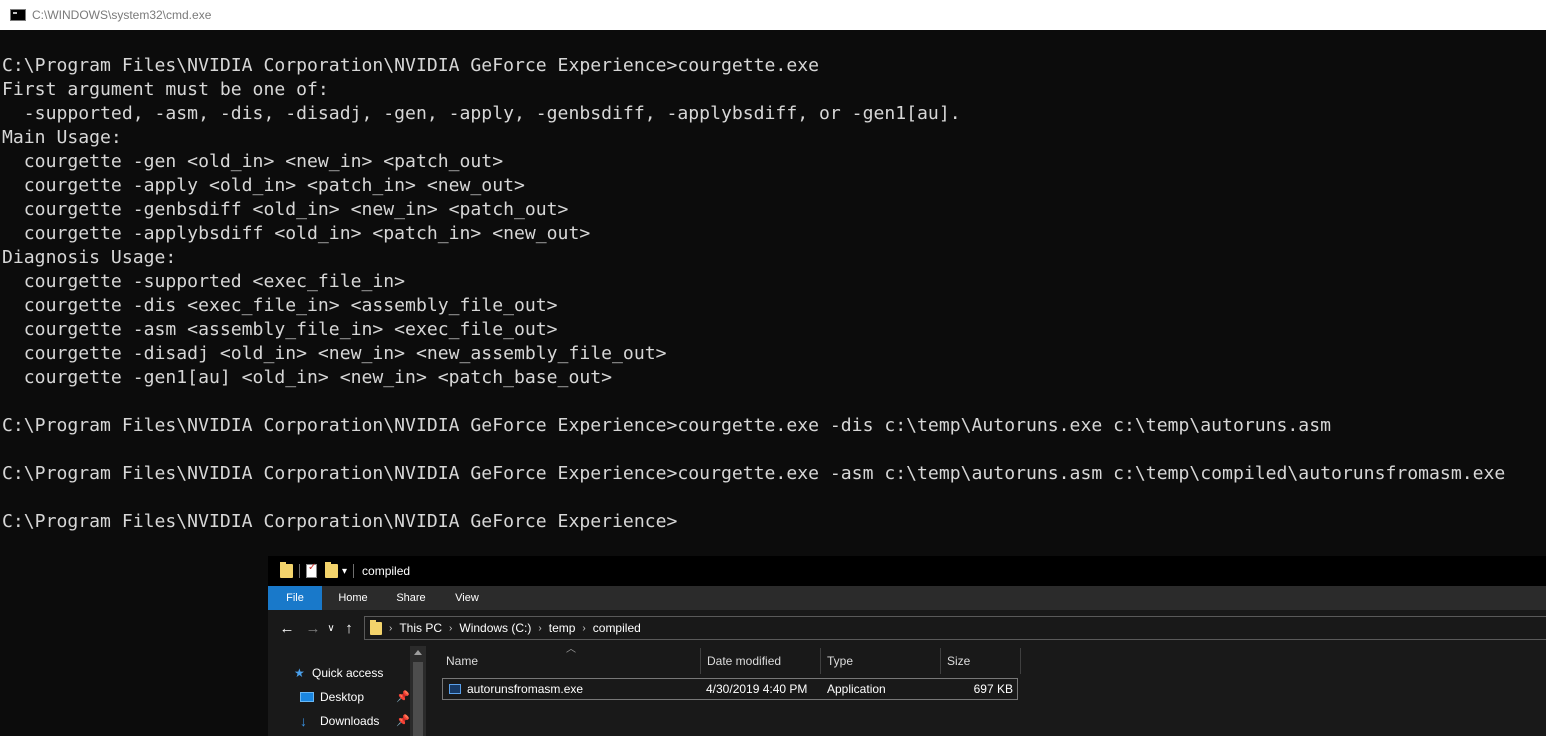 The image size is (1546, 736). What do you see at coordinates (907, 598) in the screenshot?
I see `ribbon-tabs: File Home Share View` at bounding box center [907, 598].